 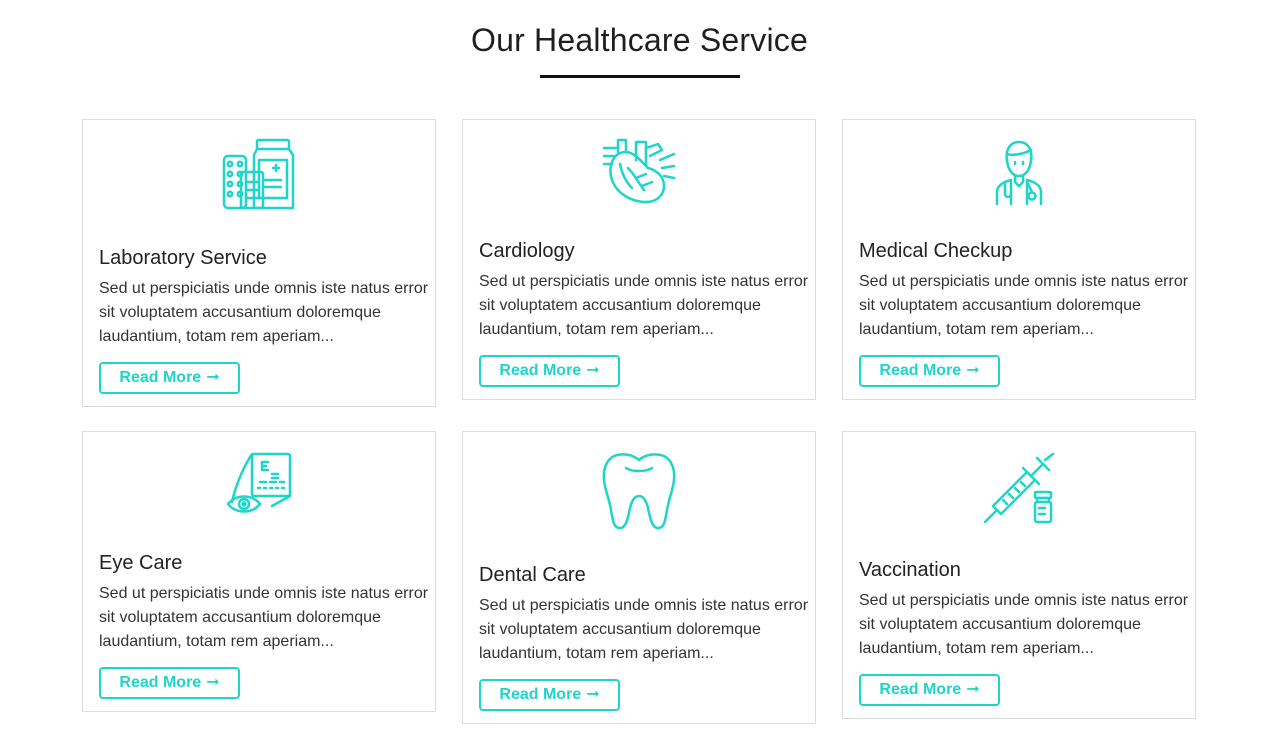 What do you see at coordinates (183, 258) in the screenshot?
I see `service-title: Laboratory Service` at bounding box center [183, 258].